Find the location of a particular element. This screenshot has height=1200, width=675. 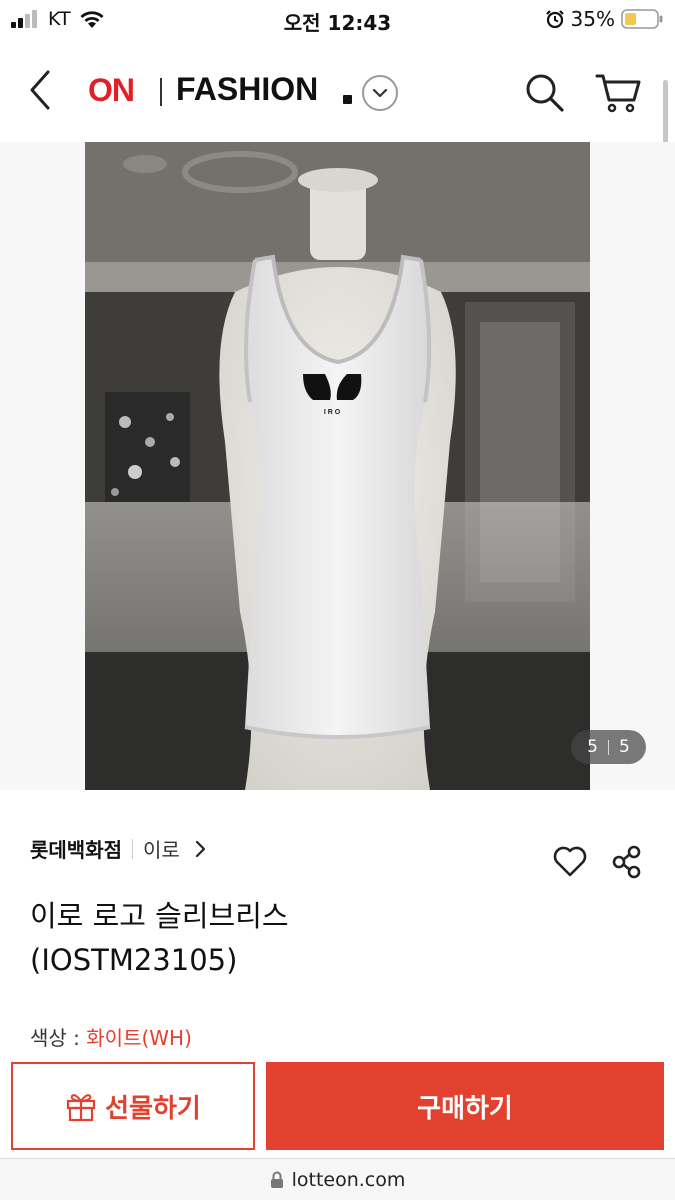

back-button is located at coordinates (42, 90).